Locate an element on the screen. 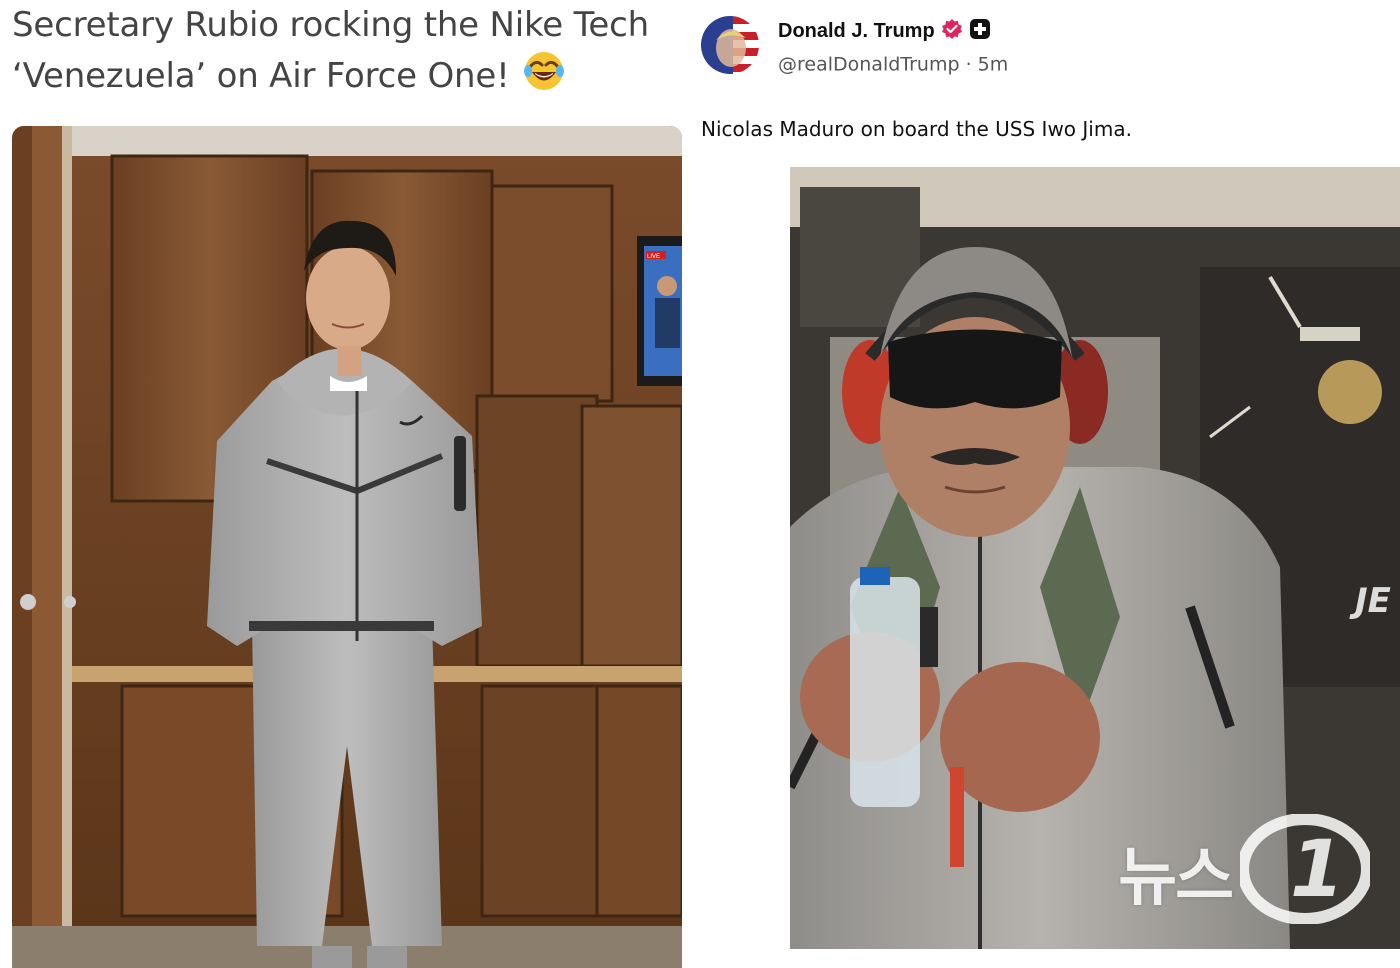 This screenshot has height=968, width=1400. news-watermark: 뉴스 1 is located at coordinates (1245, 871).